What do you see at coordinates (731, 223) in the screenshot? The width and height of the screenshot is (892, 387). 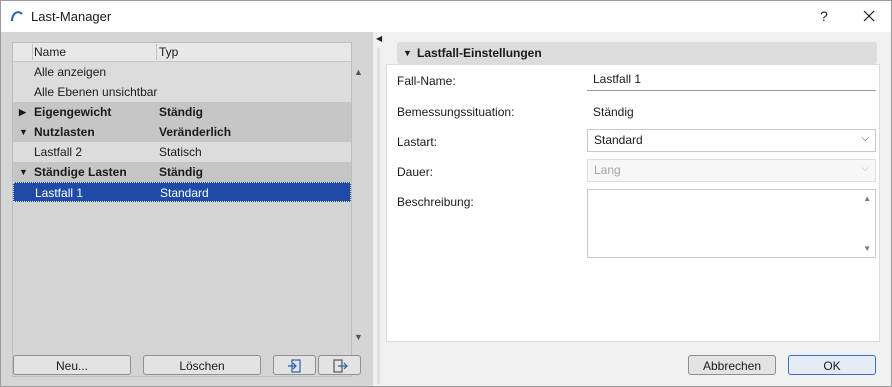 I see `beschreibung-textarea: ▲ ▼` at bounding box center [731, 223].